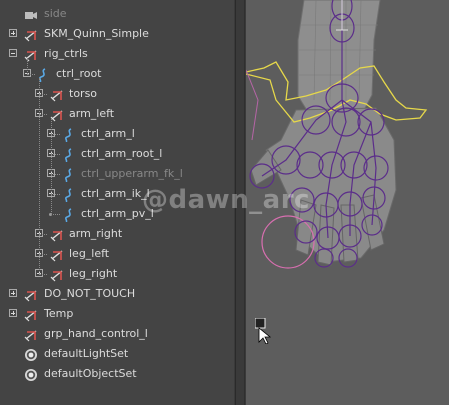 The width and height of the screenshot is (449, 405). I want to click on outliner-item: ctrl_upperarm_fk_l, so click(117, 174).